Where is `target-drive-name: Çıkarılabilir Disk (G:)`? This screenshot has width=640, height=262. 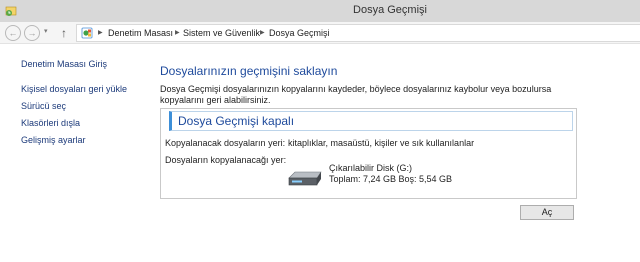
target-drive-name: Çıkarılabilir Disk (G:) is located at coordinates (371, 168).